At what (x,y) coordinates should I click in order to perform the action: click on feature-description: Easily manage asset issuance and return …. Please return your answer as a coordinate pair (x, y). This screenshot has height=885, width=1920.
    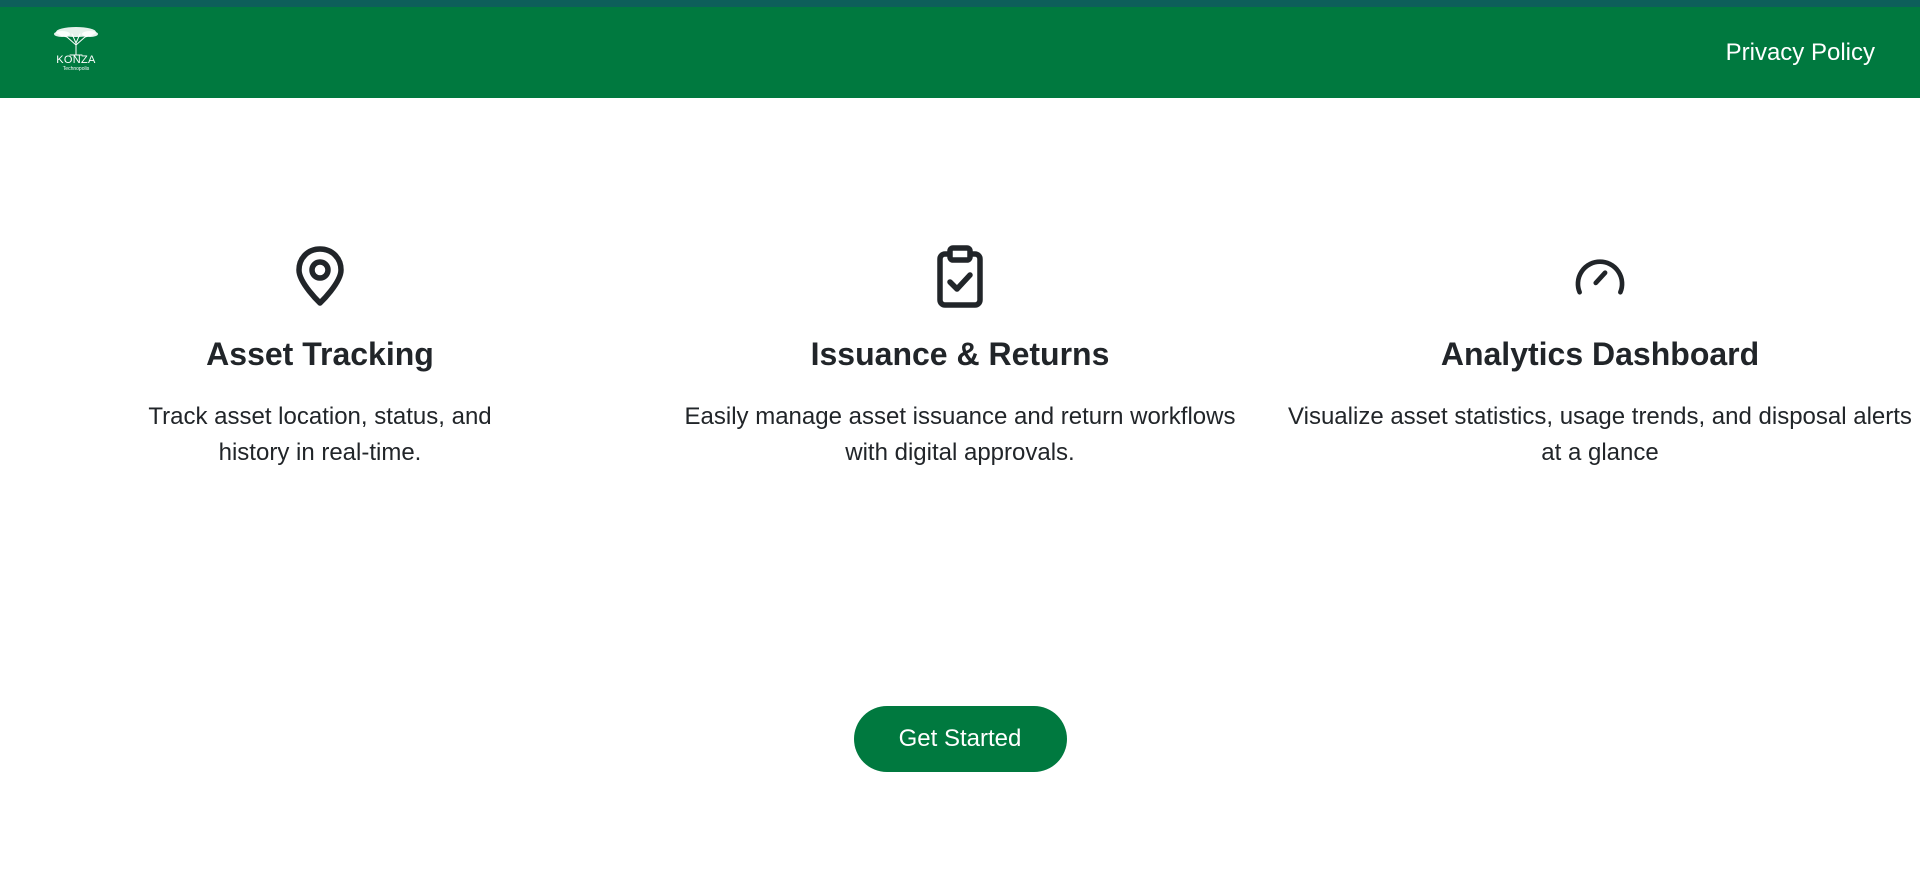
    Looking at the image, I should click on (960, 434).